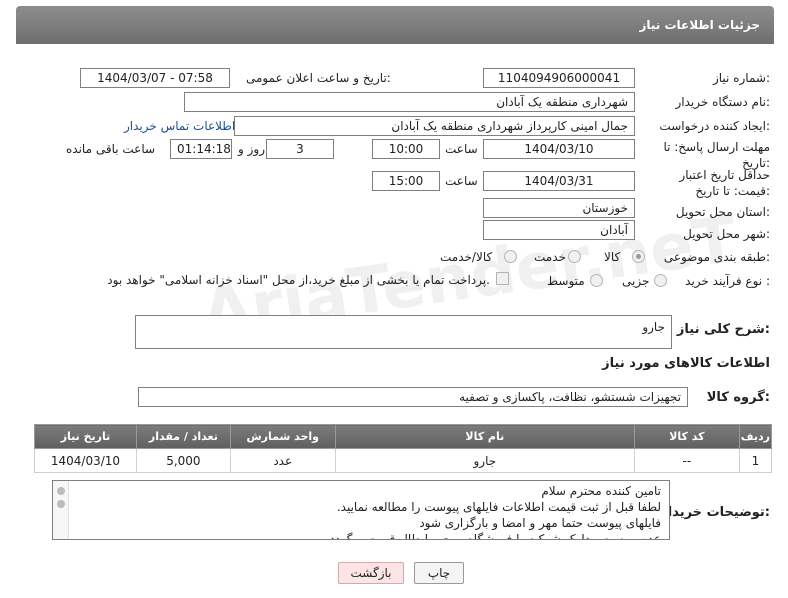 The image size is (788, 598). What do you see at coordinates (510, 256) in the screenshot?
I see `category-radio-goods-service` at bounding box center [510, 256].